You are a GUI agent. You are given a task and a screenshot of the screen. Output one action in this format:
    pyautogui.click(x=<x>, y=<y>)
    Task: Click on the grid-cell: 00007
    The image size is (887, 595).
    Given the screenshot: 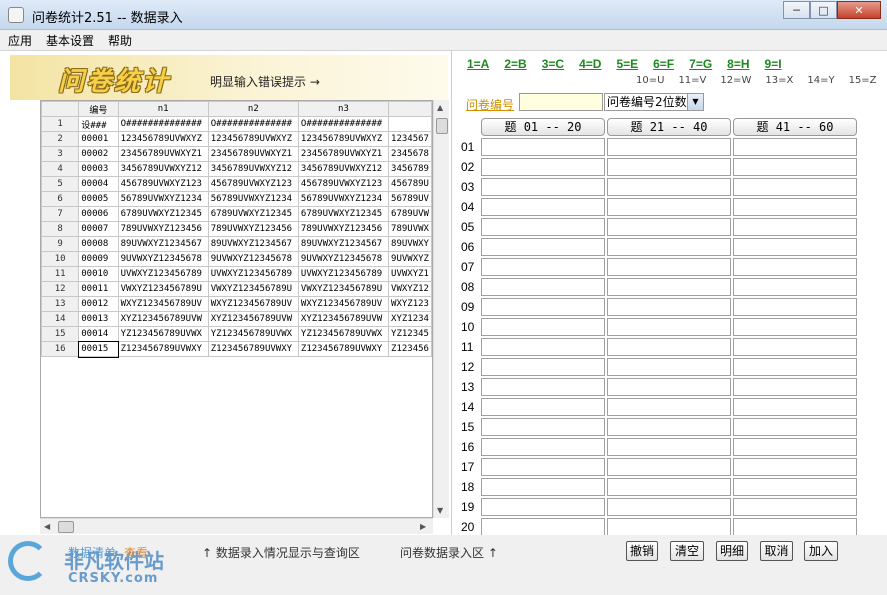 What is the action you would take?
    pyautogui.click(x=98, y=229)
    